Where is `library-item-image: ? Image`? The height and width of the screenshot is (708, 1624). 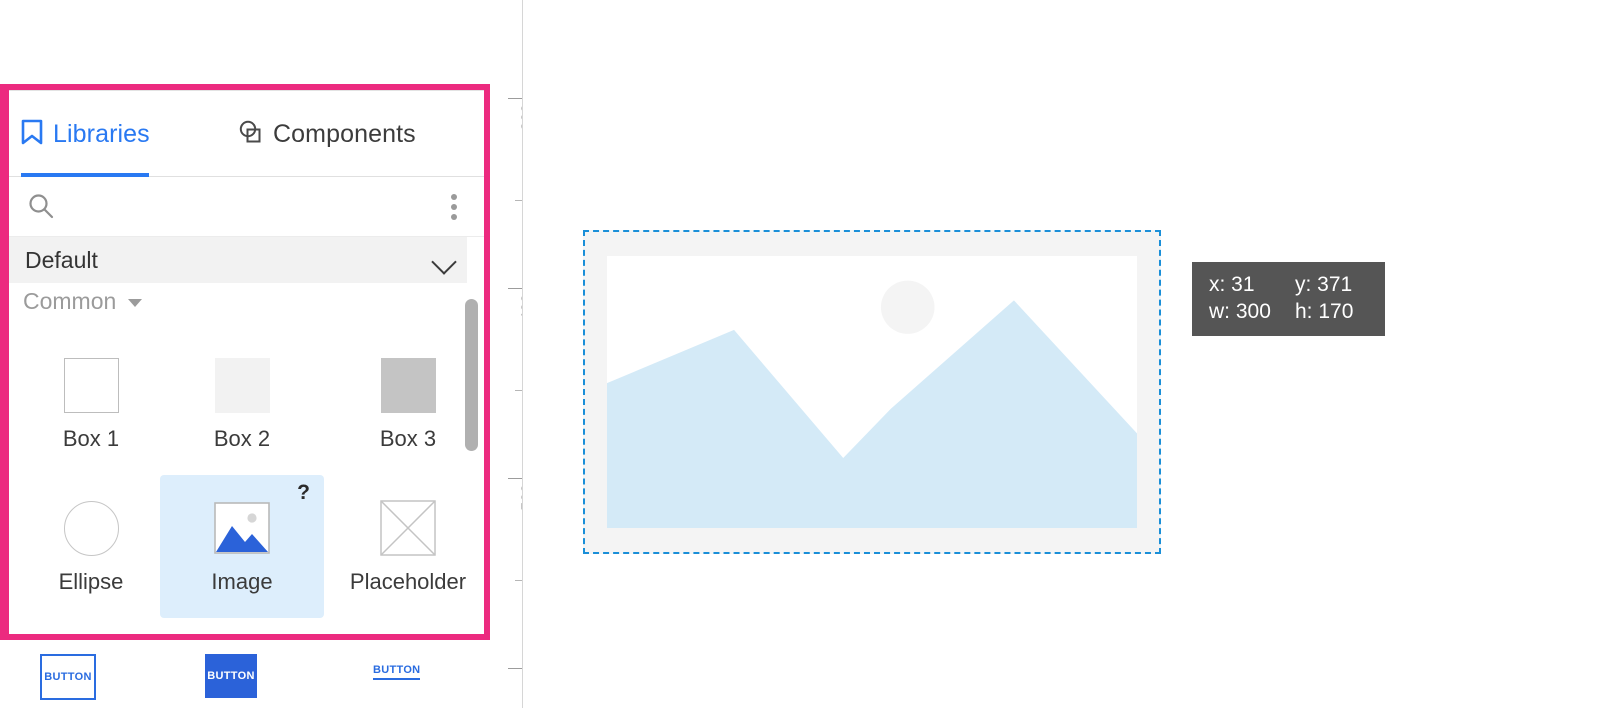 library-item-image: ? Image is located at coordinates (242, 546).